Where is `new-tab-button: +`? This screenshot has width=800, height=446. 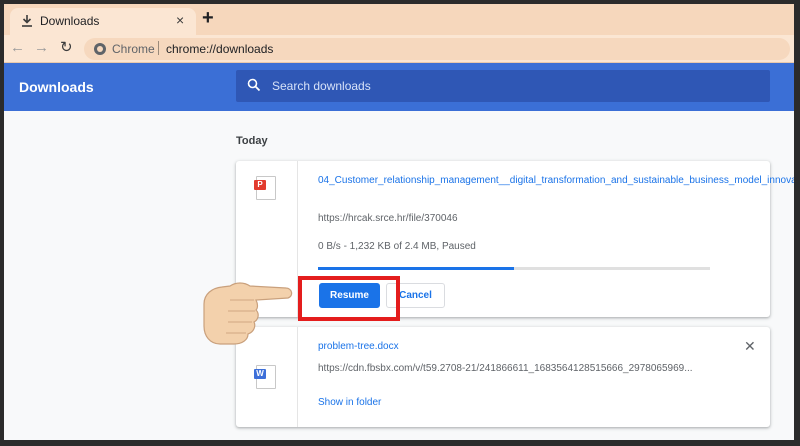
new-tab-button: + is located at coordinates (208, 18).